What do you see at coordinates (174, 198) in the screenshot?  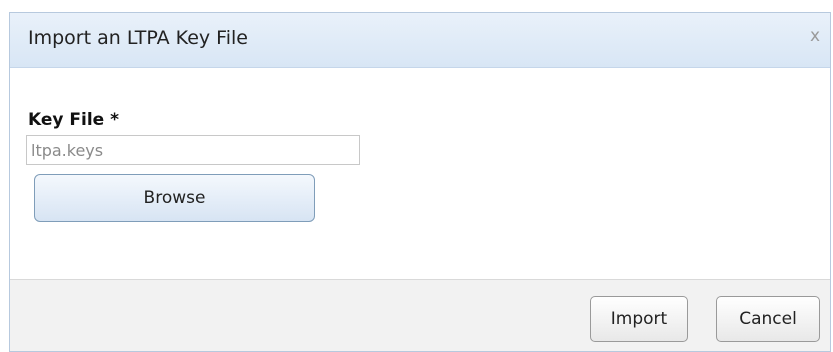 I see `browse-button: Browse` at bounding box center [174, 198].